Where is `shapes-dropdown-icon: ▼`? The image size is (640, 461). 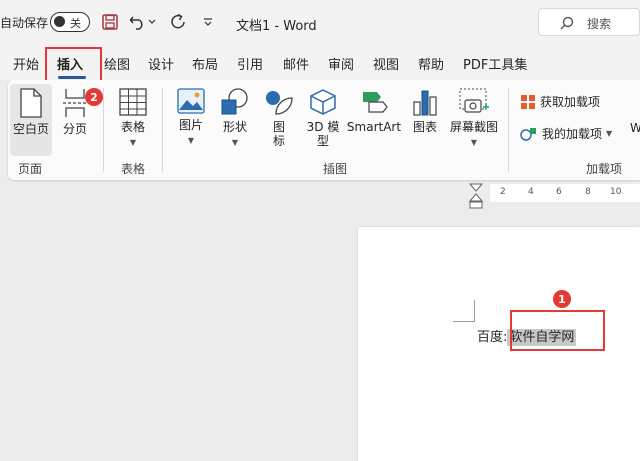 shapes-dropdown-icon: ▼ is located at coordinates (235, 142).